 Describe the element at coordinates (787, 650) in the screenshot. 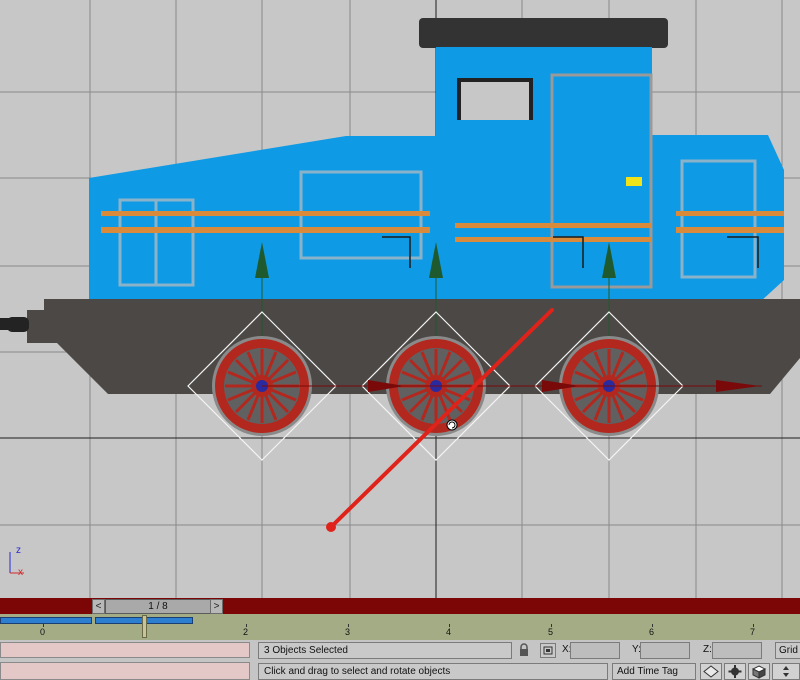

I see `grid-readout: Grid =` at that location.